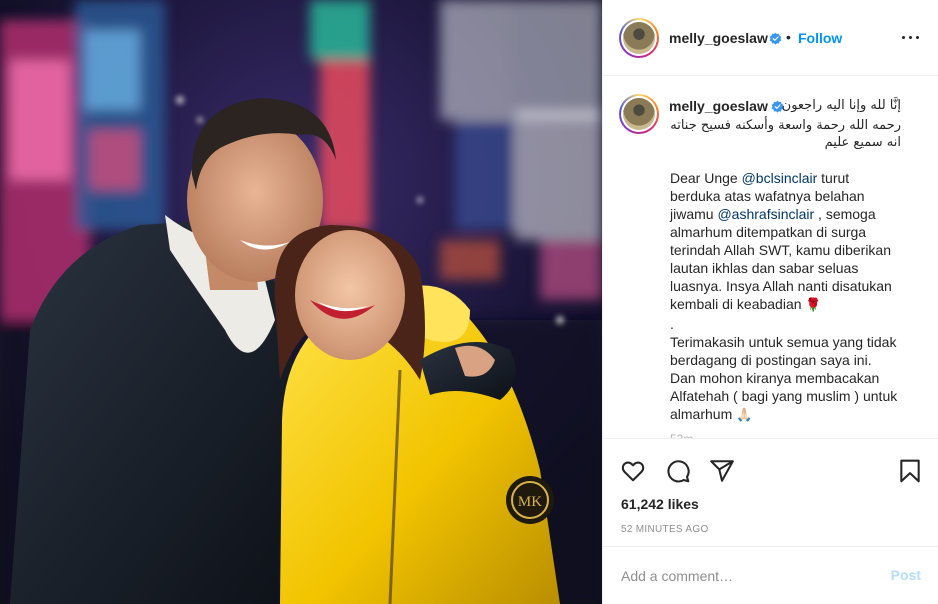 The image size is (938, 604). What do you see at coordinates (813, 305) in the screenshot?
I see `rose-emoji: 🌹` at bounding box center [813, 305].